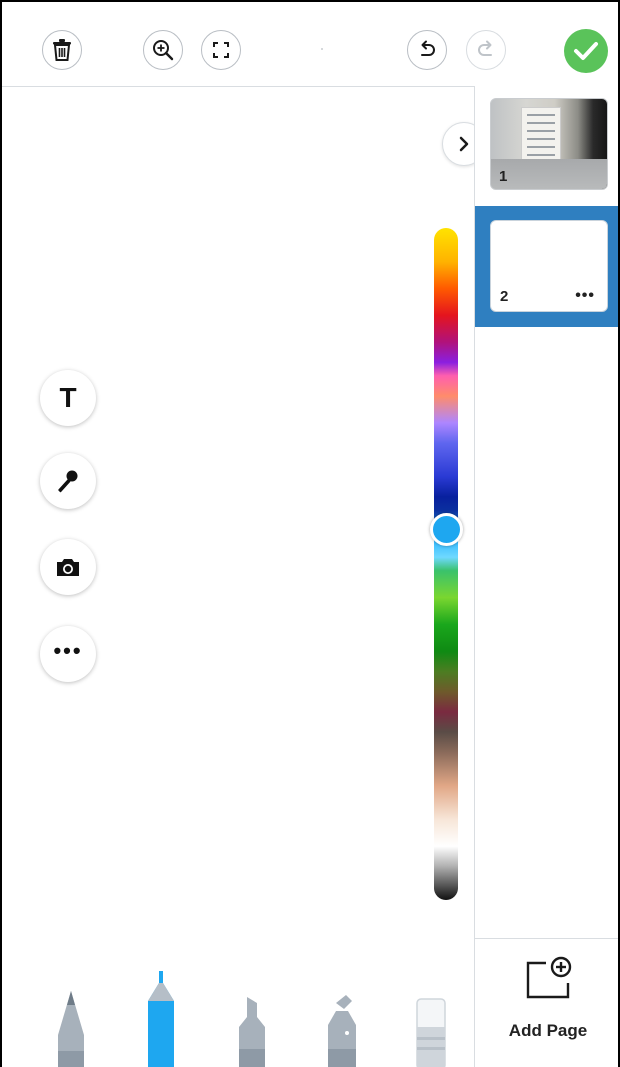  What do you see at coordinates (68, 650) in the screenshot?
I see `more-icon: •••` at bounding box center [68, 650].